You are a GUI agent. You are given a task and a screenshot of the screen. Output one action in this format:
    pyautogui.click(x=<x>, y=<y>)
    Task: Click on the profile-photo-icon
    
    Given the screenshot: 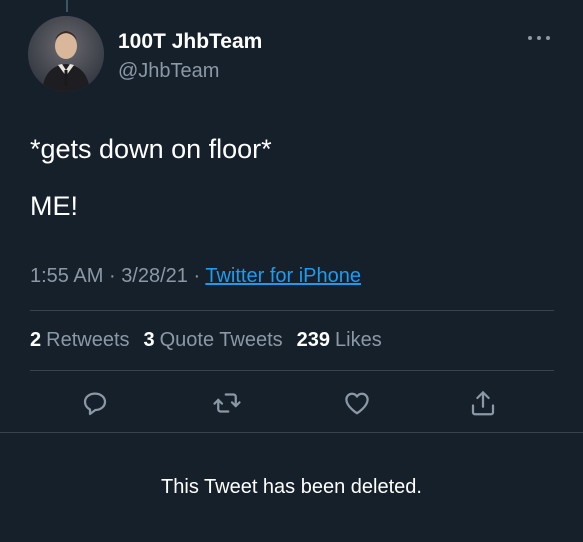 What is the action you would take?
    pyautogui.click(x=66, y=54)
    